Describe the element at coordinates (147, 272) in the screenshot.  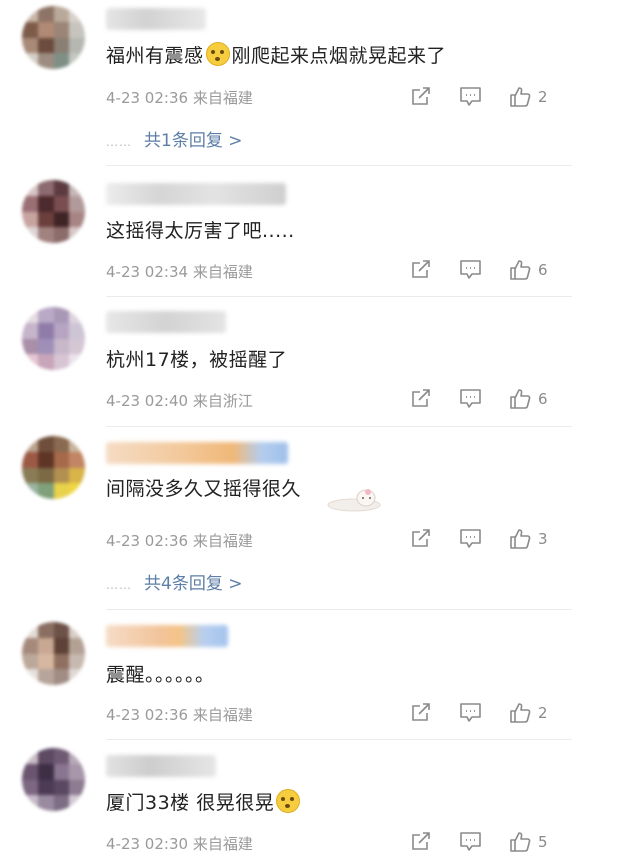
I see `comment-date: 4-23 02:34` at that location.